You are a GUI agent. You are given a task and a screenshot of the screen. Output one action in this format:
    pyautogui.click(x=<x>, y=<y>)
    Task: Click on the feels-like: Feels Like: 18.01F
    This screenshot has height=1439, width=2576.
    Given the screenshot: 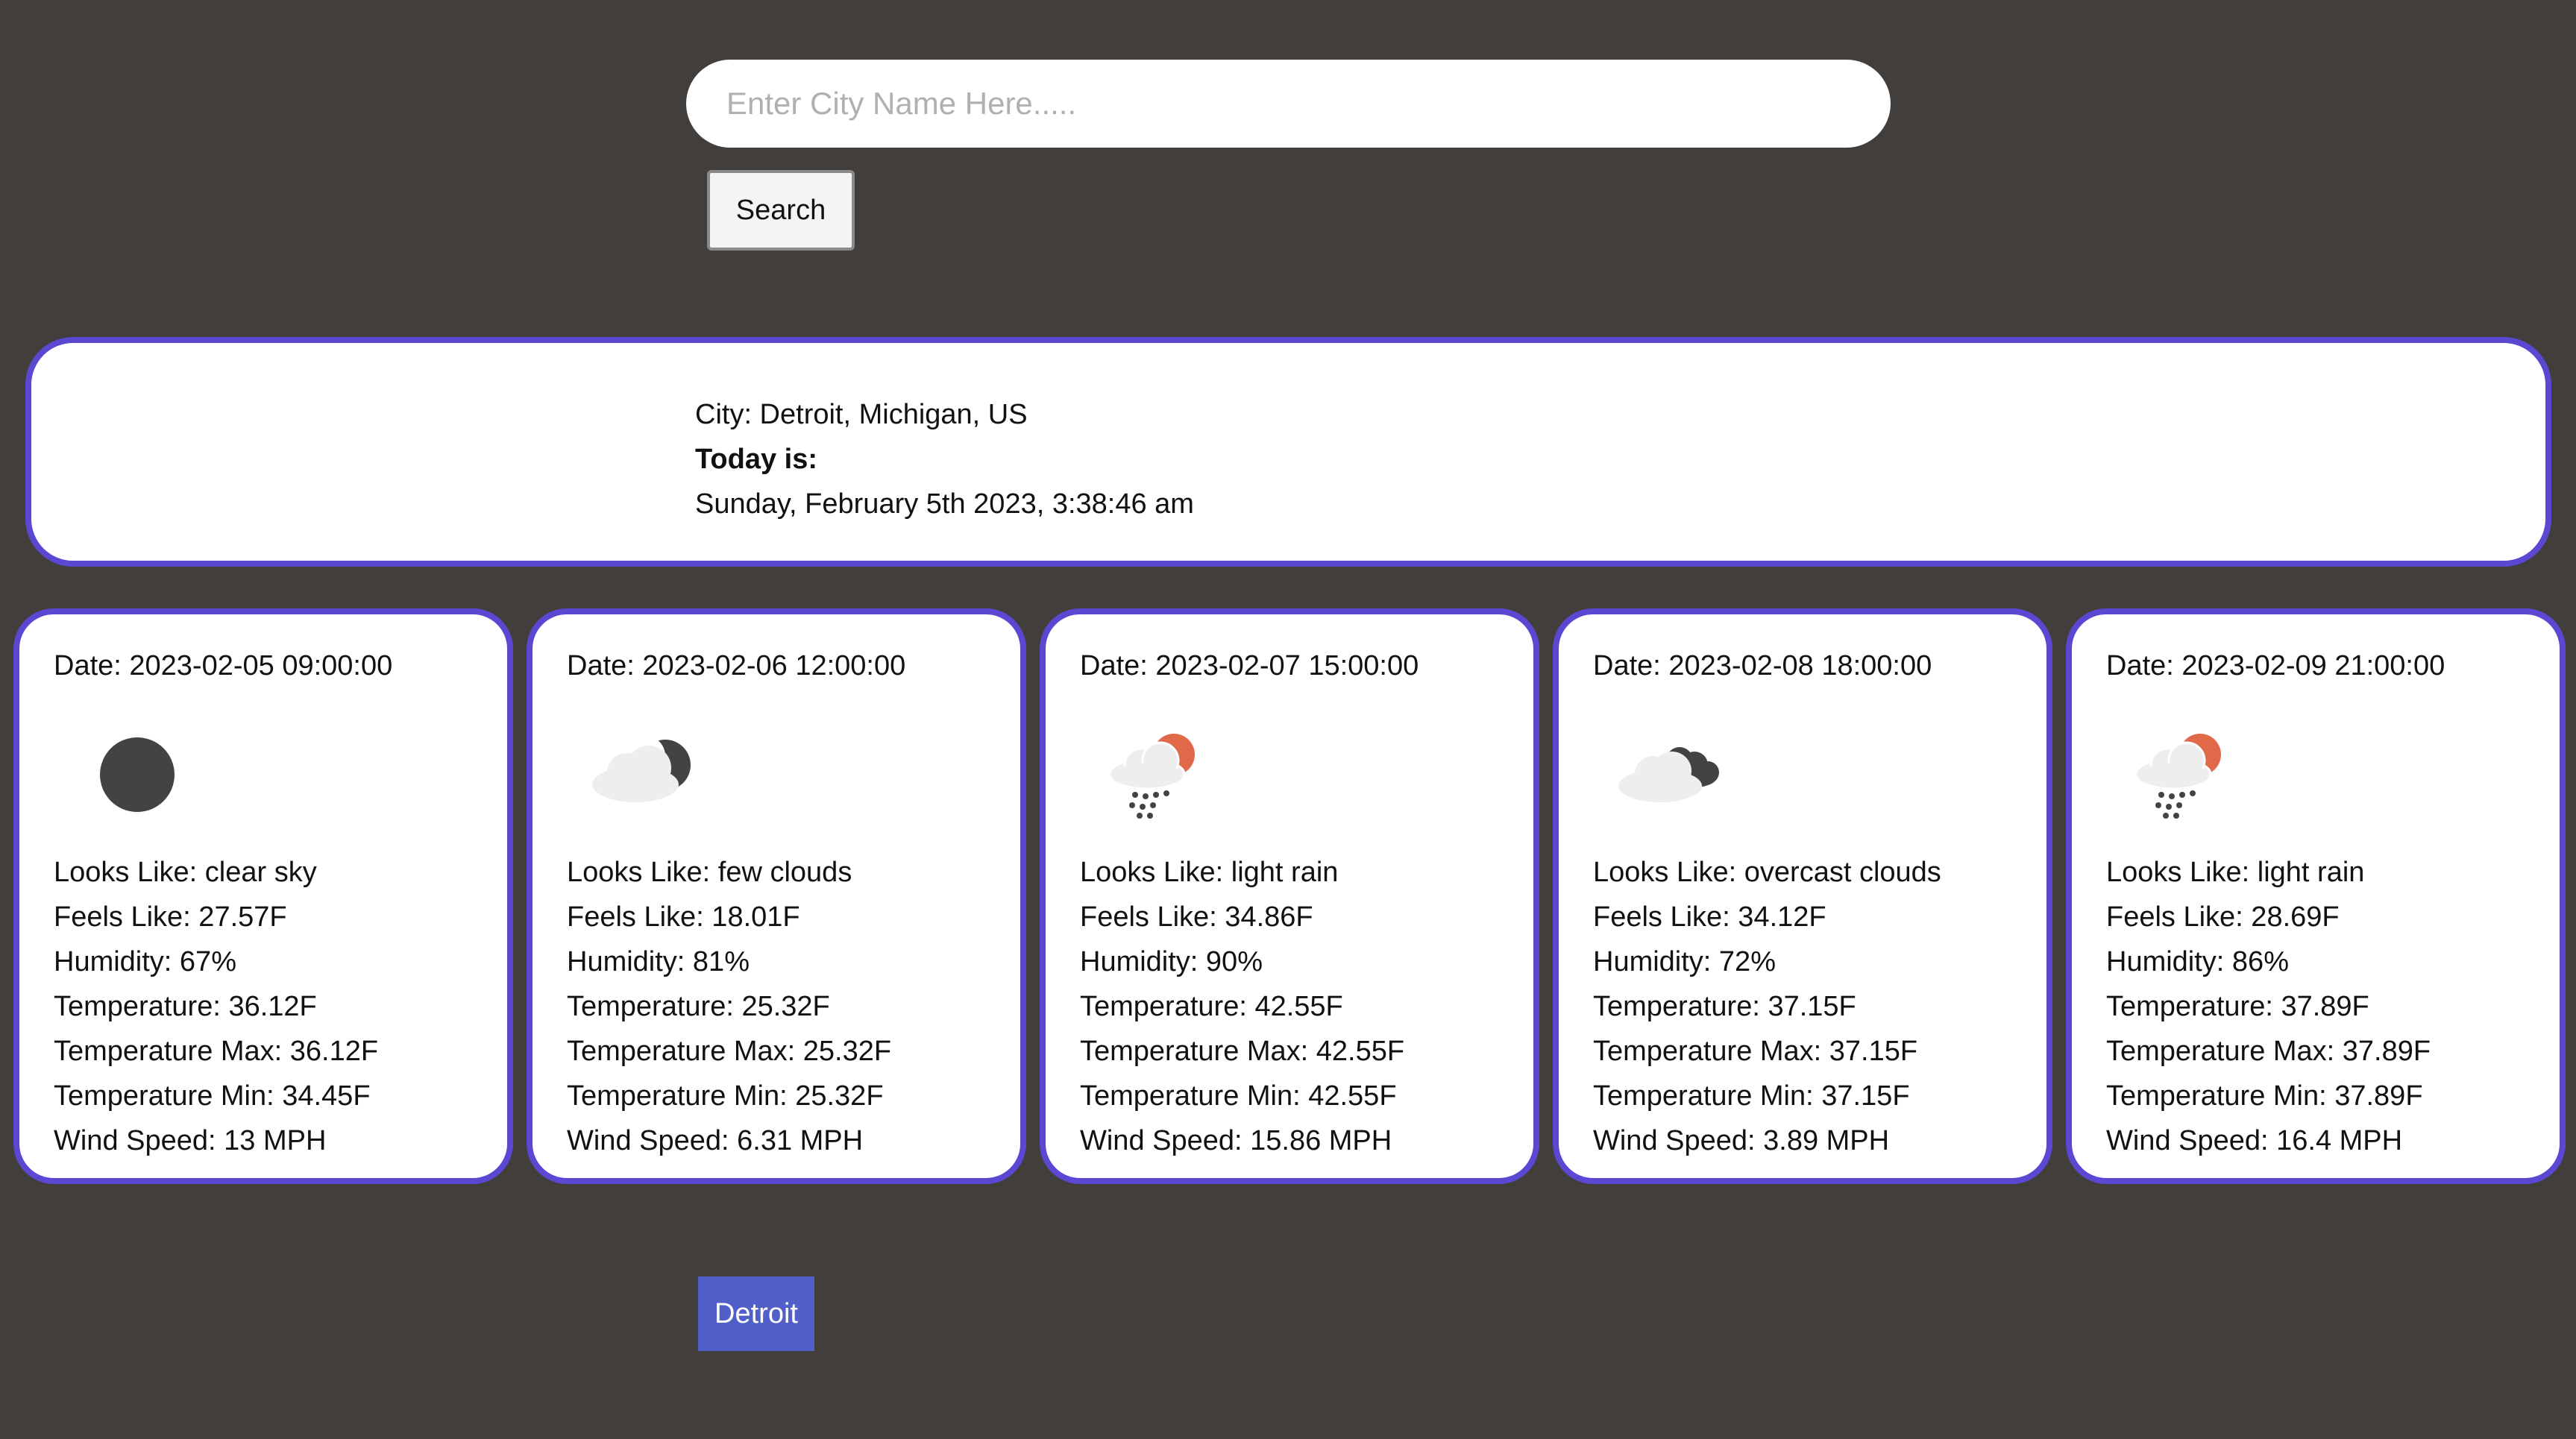 What is the action you would take?
    pyautogui.click(x=684, y=917)
    